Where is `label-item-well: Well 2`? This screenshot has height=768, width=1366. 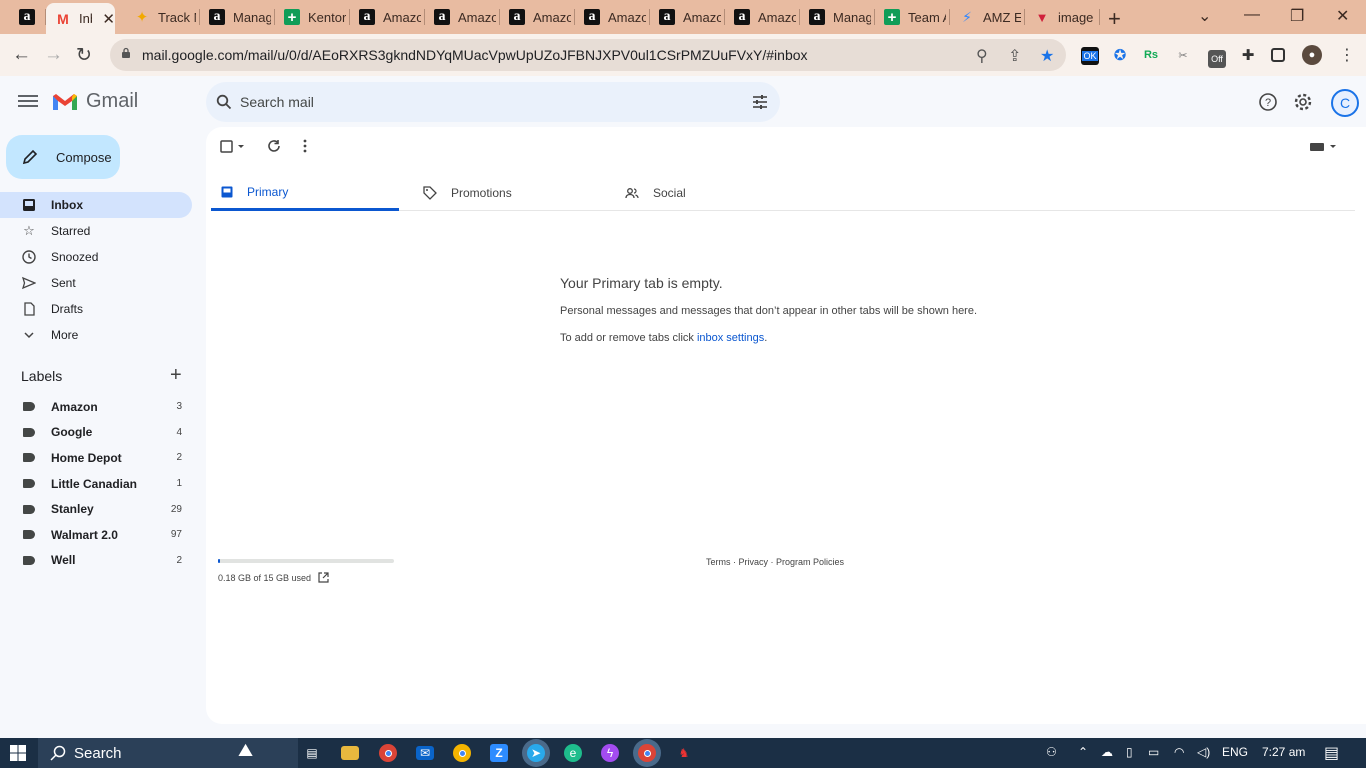
label-item-well: Well 2 is located at coordinates (96, 561).